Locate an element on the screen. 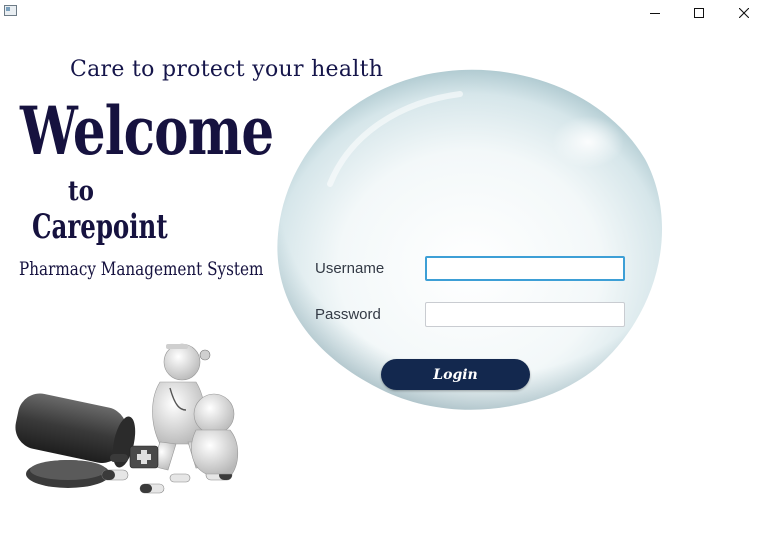  app-icon is located at coordinates (10, 10).